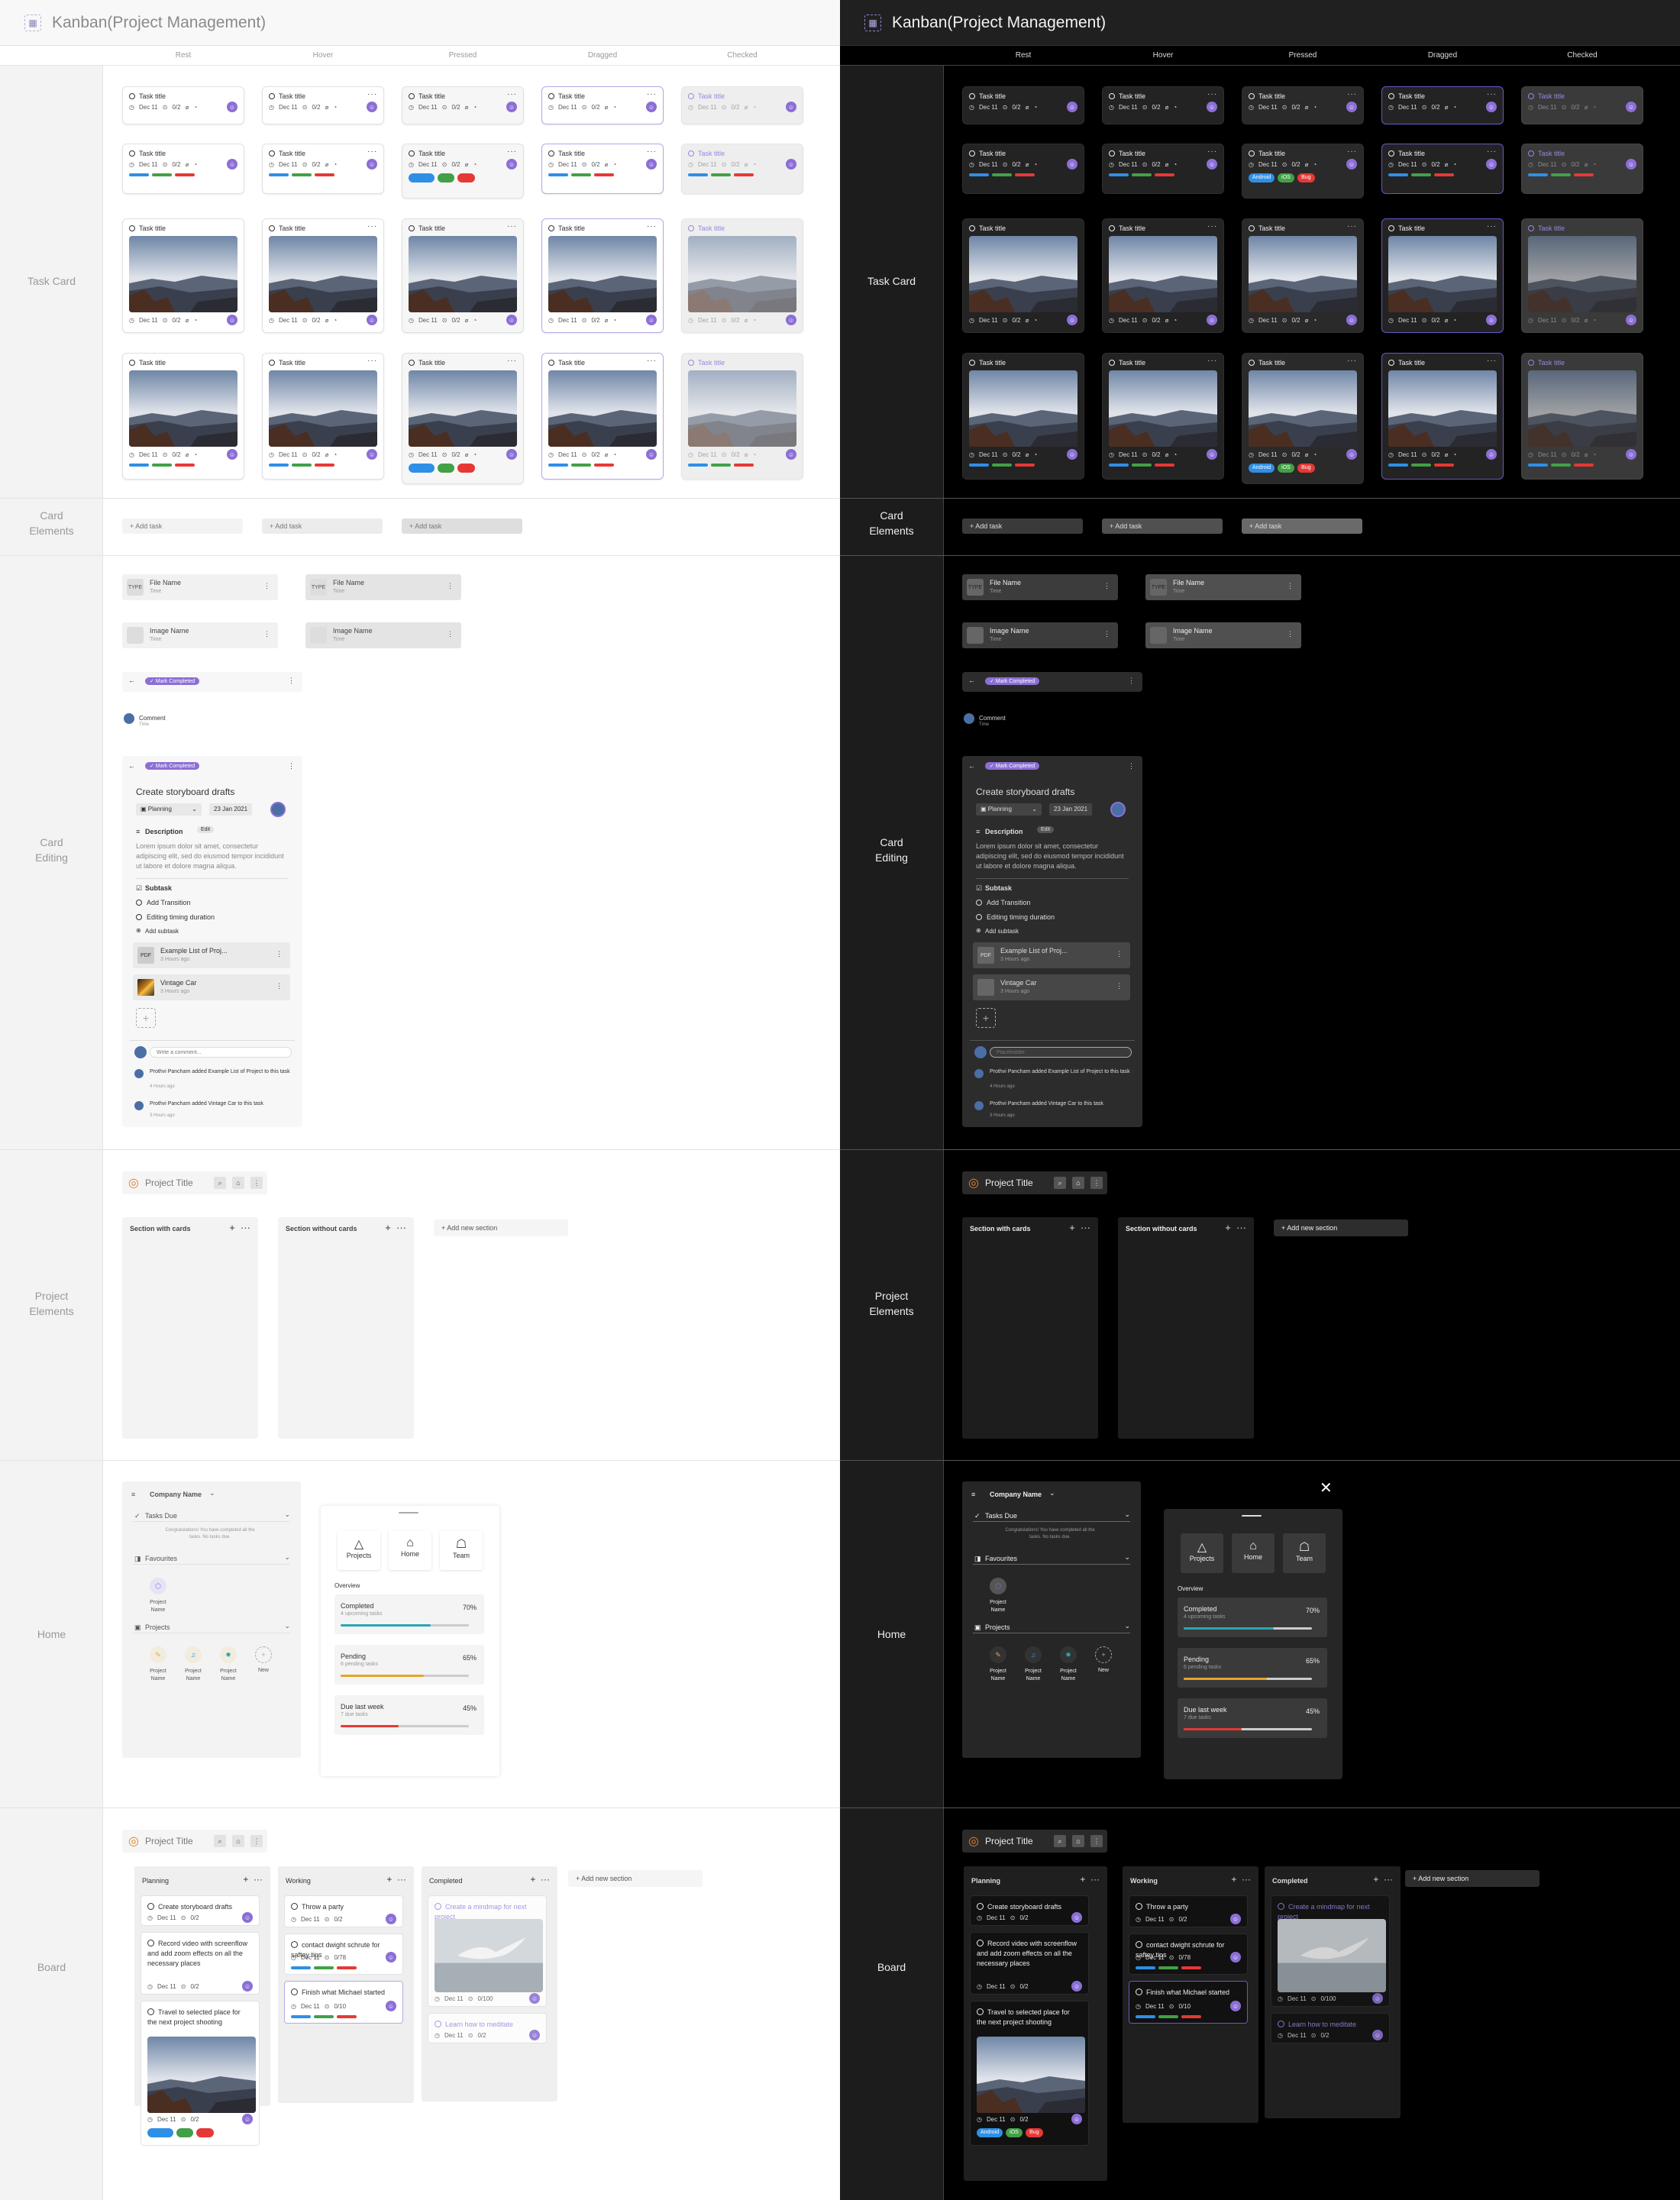  I want to click on comment-input, so click(221, 1053).